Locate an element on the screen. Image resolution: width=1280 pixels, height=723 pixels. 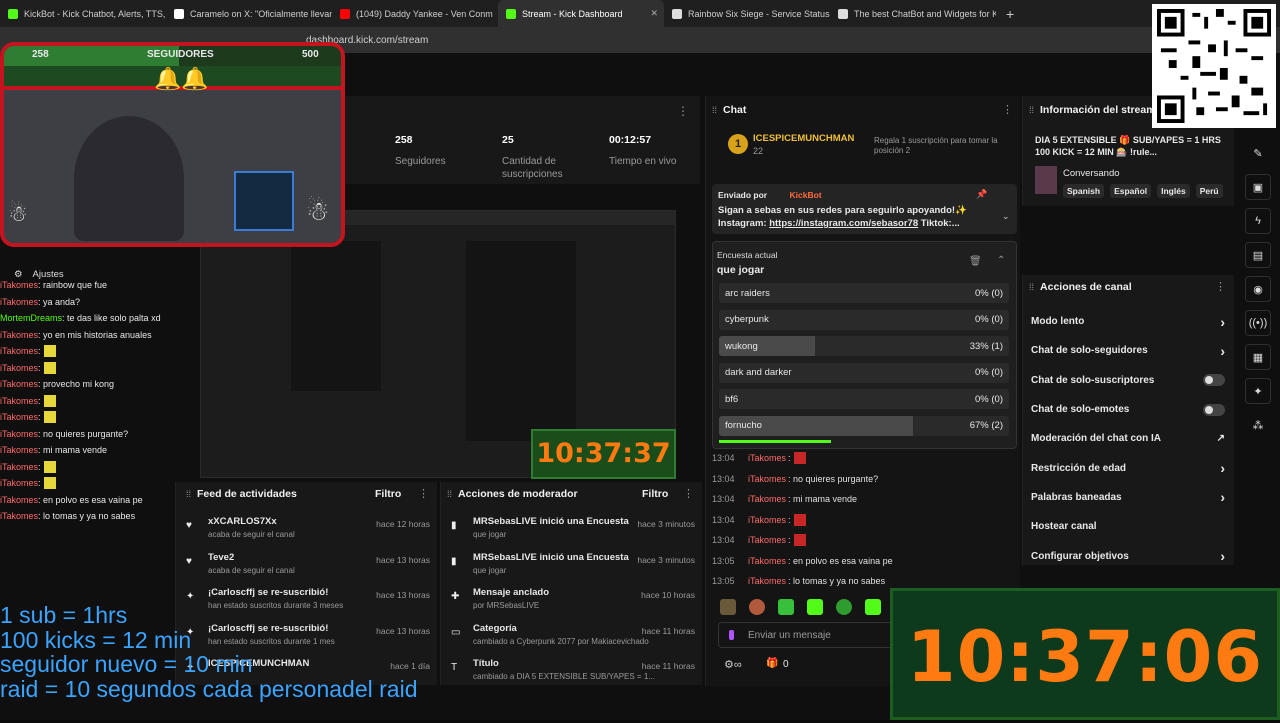
chevron-up-icon: ⌃ is located at coordinates (1001, 260).